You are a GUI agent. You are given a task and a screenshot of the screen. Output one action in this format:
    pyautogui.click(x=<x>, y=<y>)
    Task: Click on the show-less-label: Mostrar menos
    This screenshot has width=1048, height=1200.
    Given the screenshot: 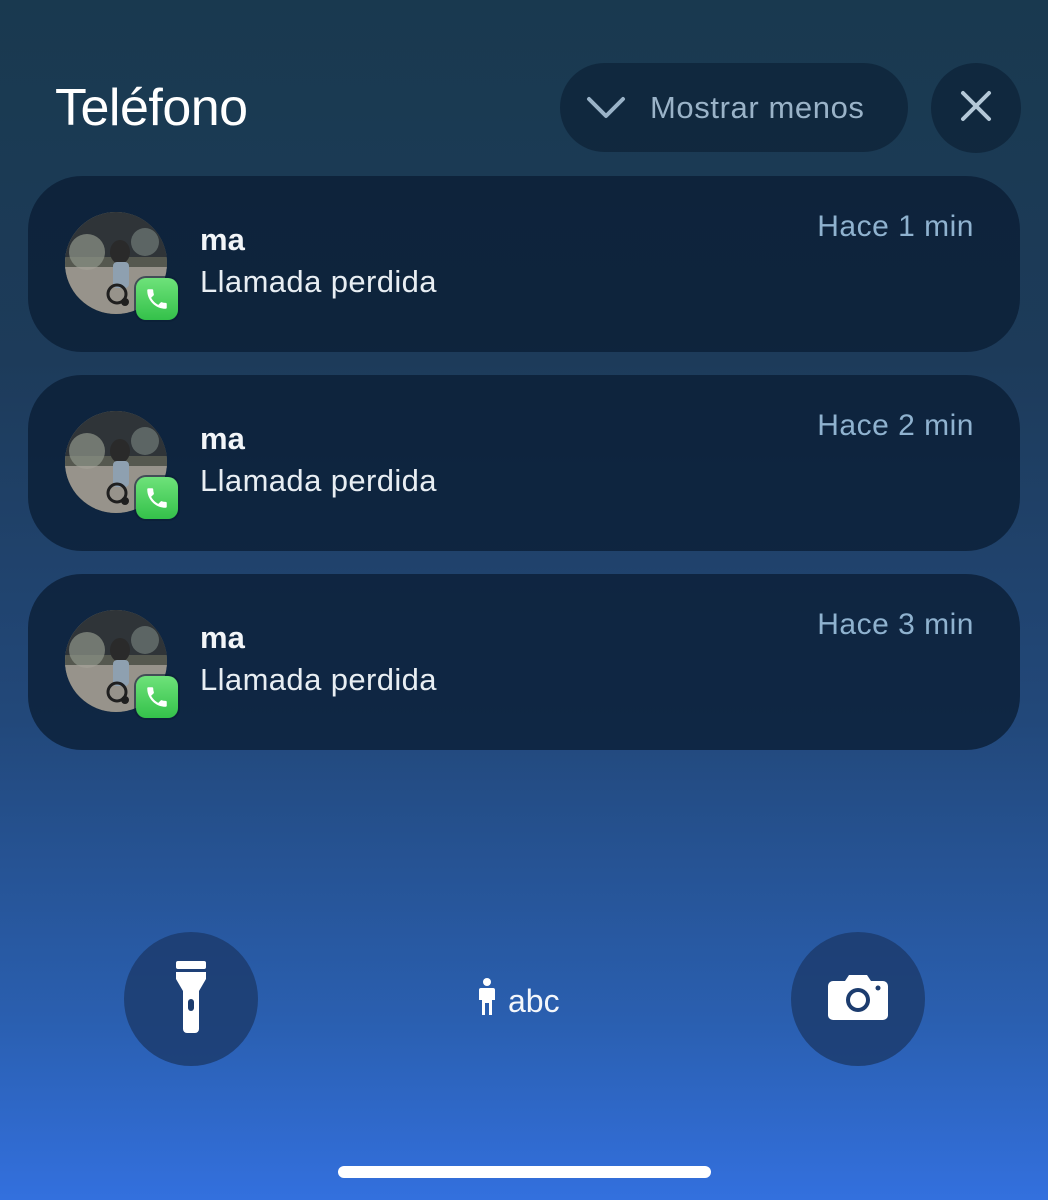 What is the action you would take?
    pyautogui.click(x=757, y=107)
    